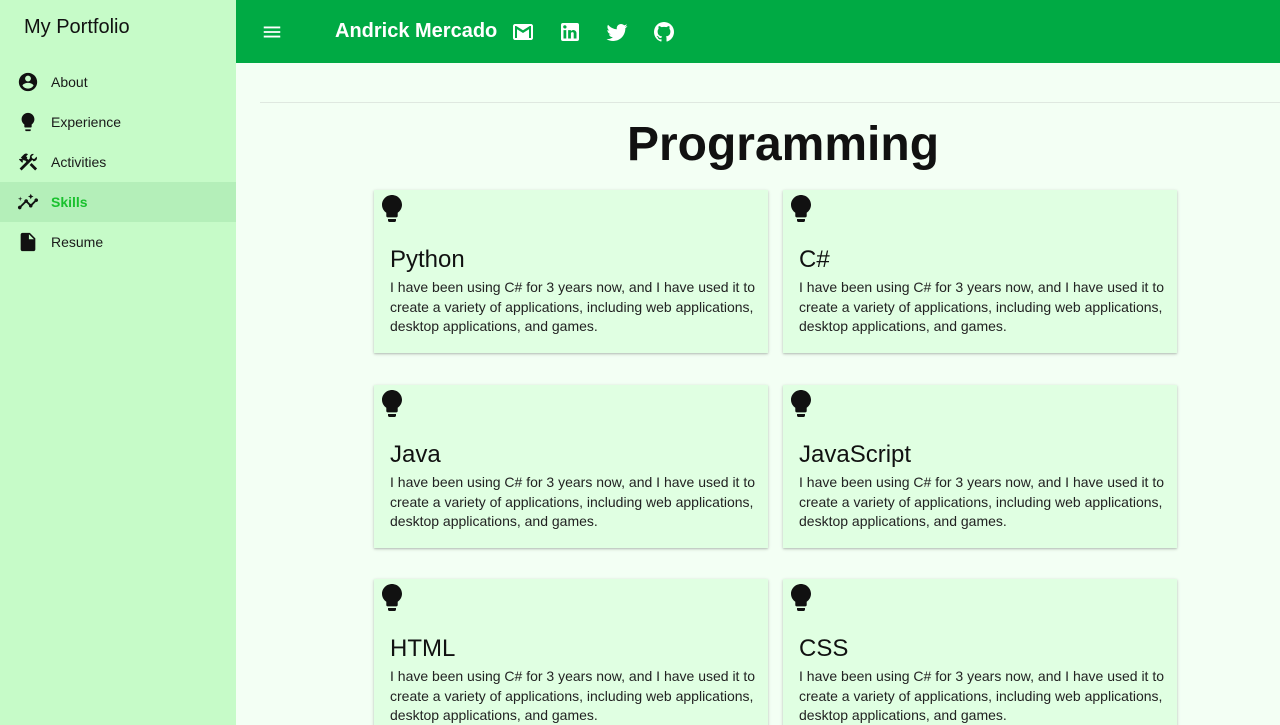  I want to click on mail-icon, so click(523, 32).